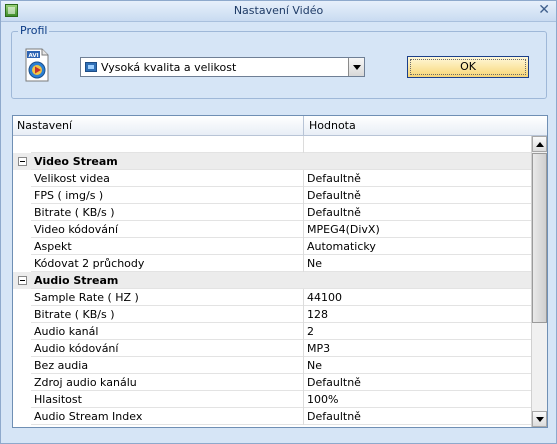  Describe the element at coordinates (280, 126) in the screenshot. I see `grid-header: Nastavení Hodnota` at that location.